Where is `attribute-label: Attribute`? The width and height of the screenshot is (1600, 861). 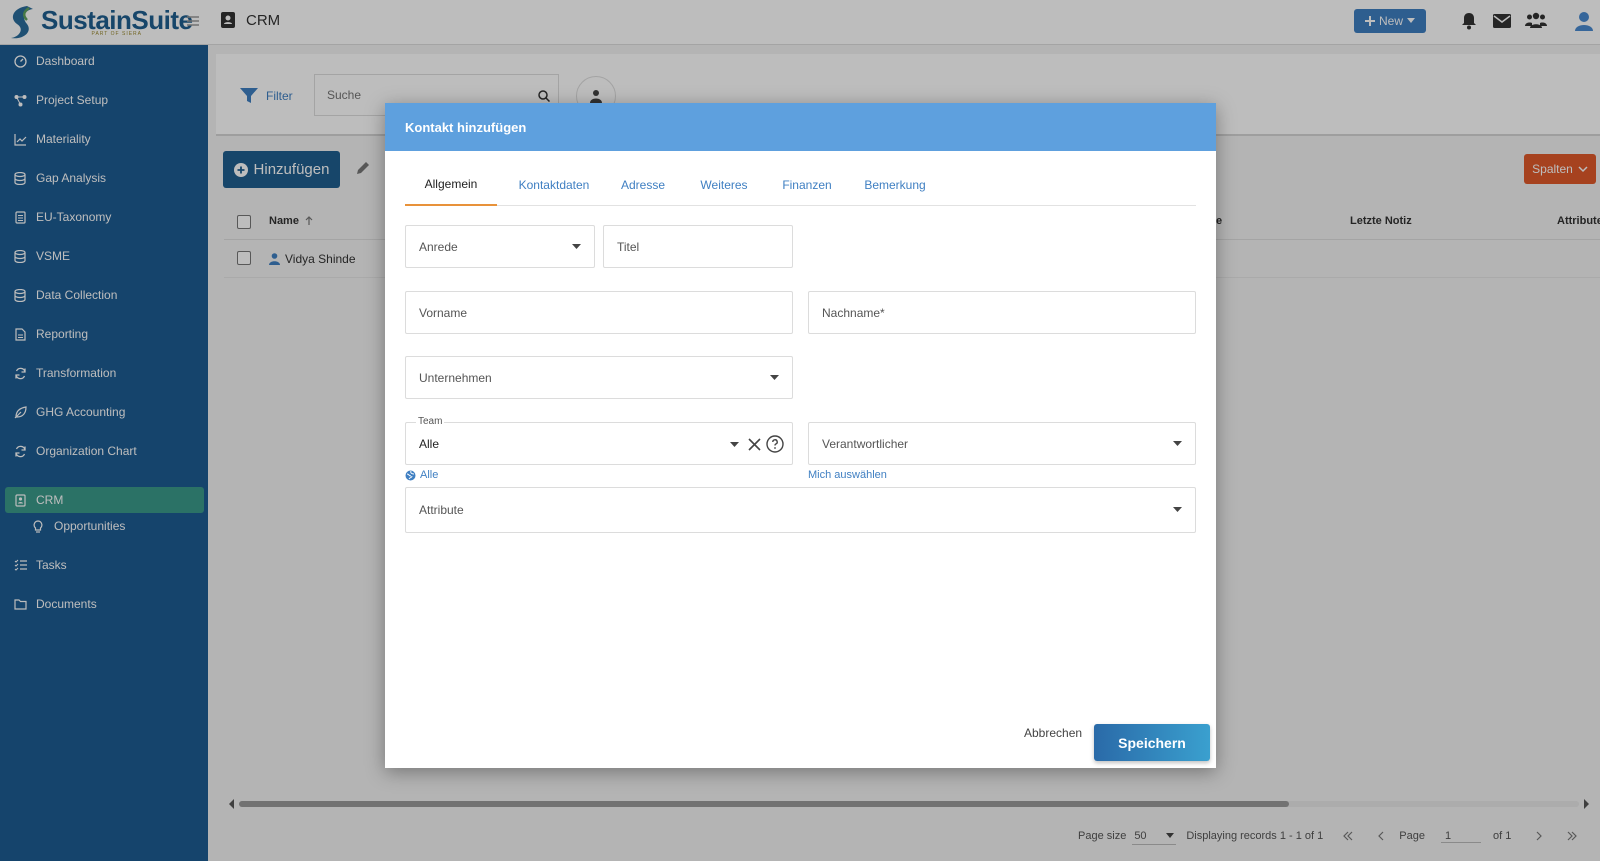 attribute-label: Attribute is located at coordinates (441, 510).